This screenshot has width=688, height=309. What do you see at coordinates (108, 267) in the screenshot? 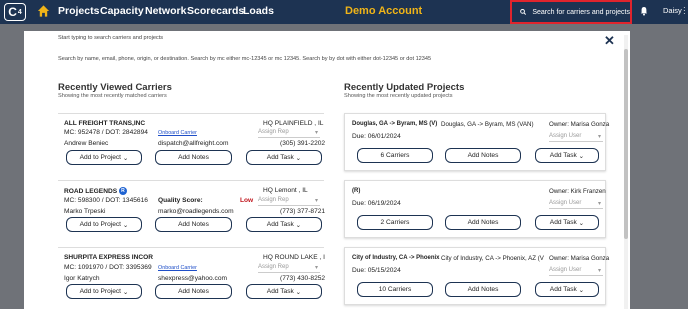
I see `carrier-mc-dot: MC: 1091970 / DOT: 3395369` at bounding box center [108, 267].